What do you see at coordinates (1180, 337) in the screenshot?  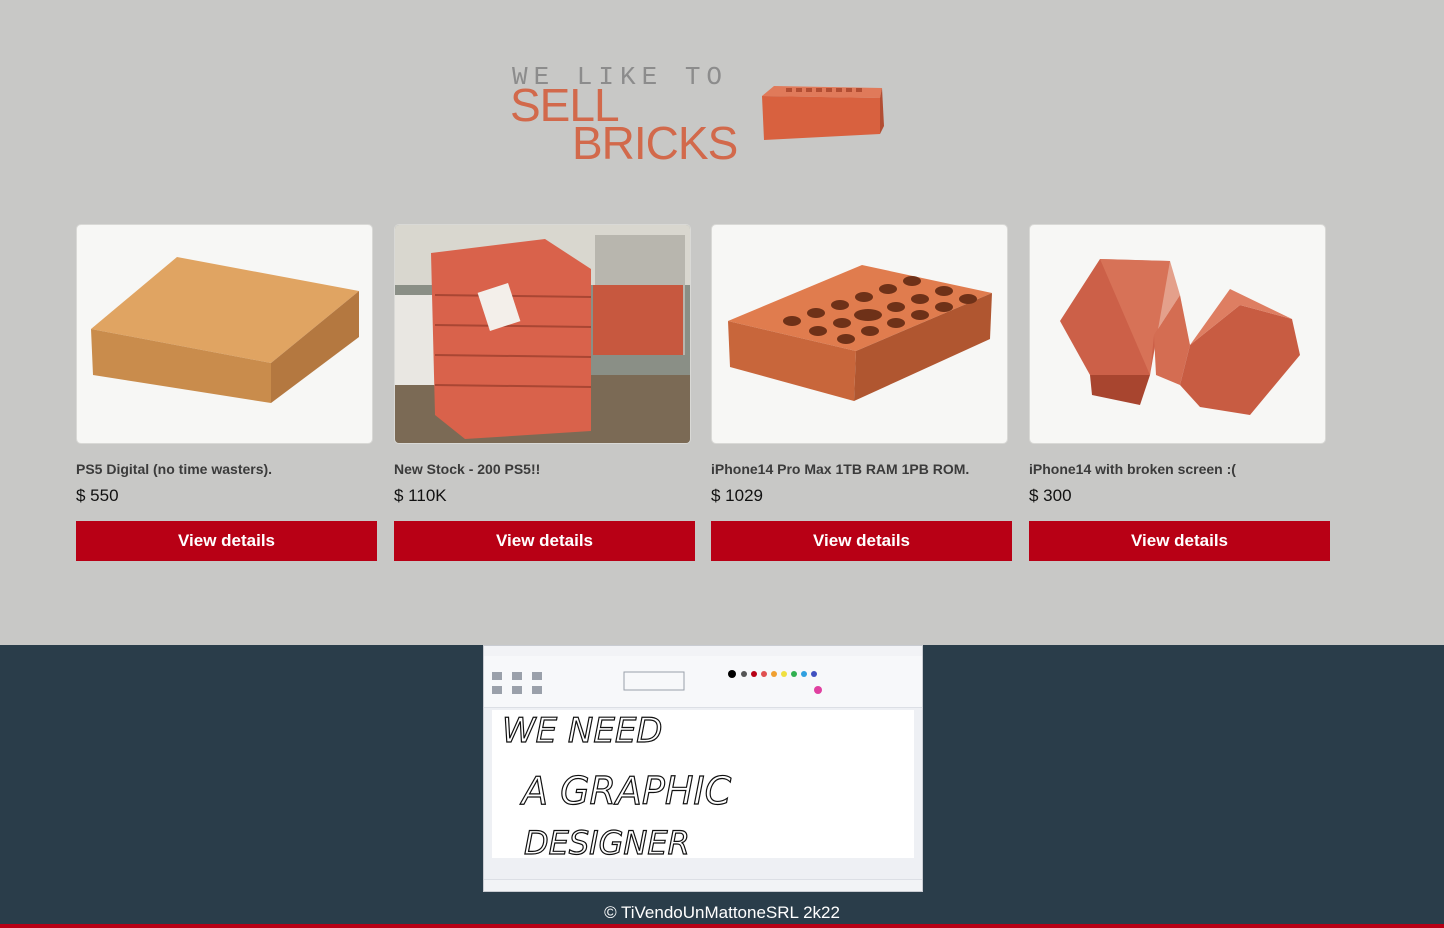 I see `broken-brick-icon` at bounding box center [1180, 337].